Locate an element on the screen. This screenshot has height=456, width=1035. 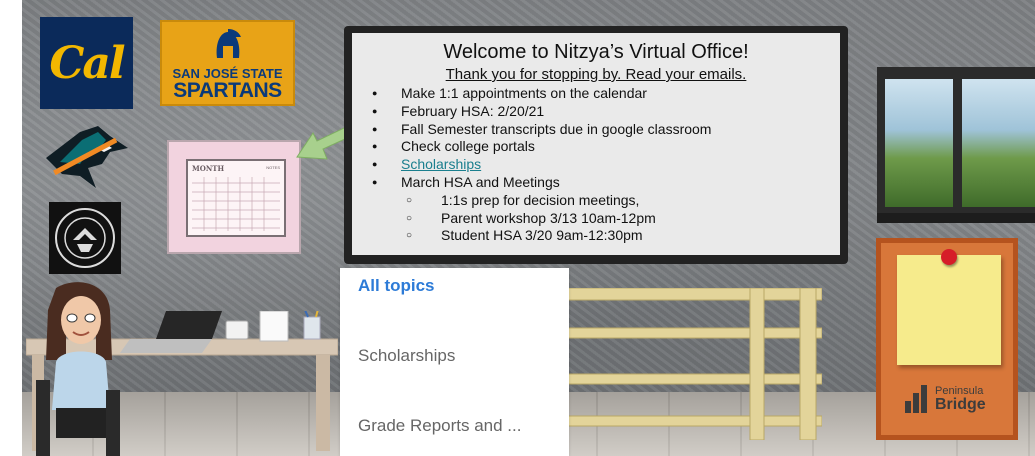
board-title: Welcome to Nitzya’s Virtual Office! is located at coordinates (596, 52).